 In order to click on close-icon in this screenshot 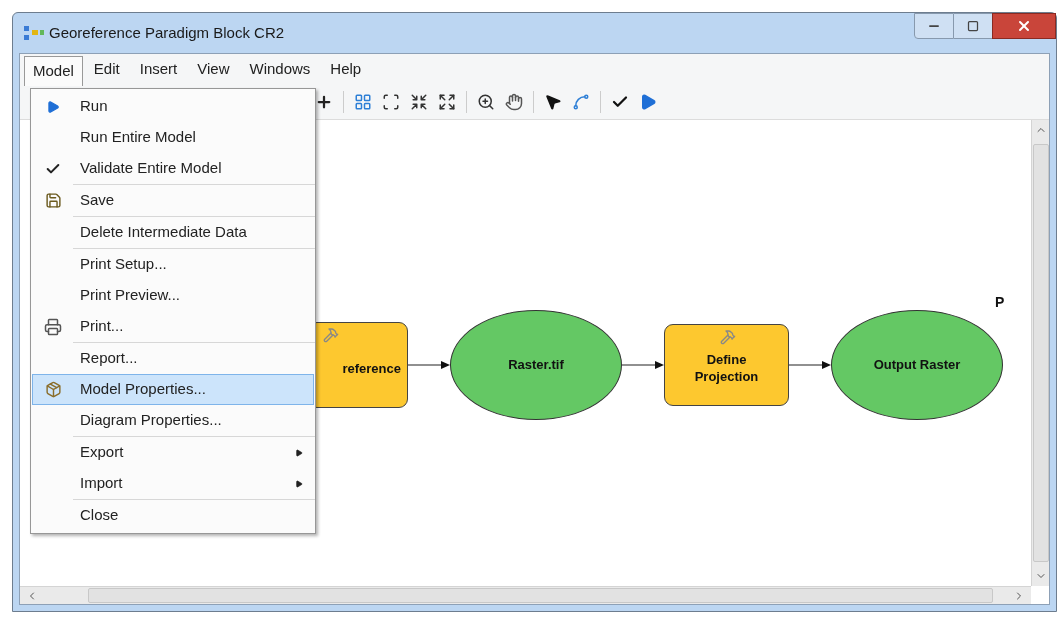, I will do `click(1024, 26)`.